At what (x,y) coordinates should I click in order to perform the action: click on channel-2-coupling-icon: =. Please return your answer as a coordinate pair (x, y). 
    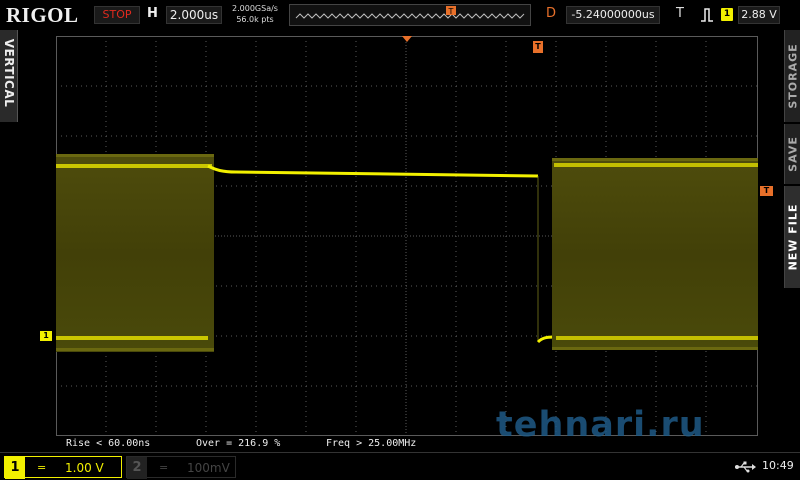
    Looking at the image, I should click on (164, 467).